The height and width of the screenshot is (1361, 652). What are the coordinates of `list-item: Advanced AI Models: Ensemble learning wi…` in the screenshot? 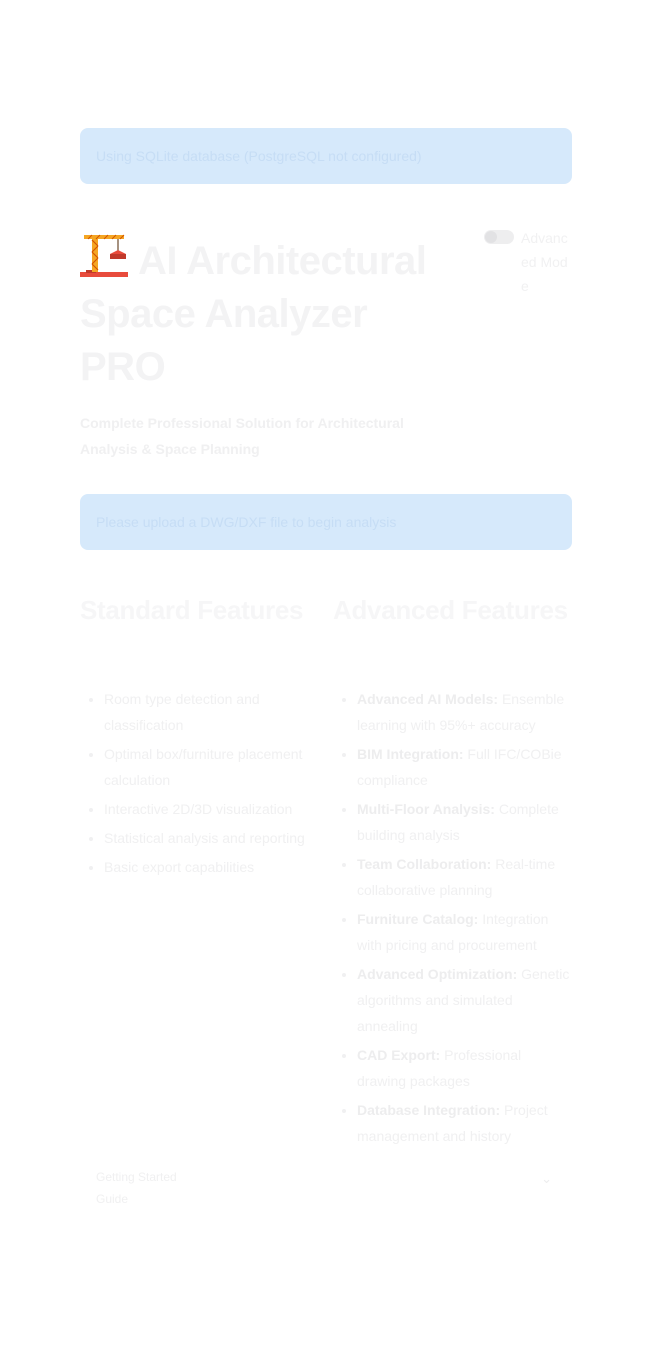 It's located at (465, 712).